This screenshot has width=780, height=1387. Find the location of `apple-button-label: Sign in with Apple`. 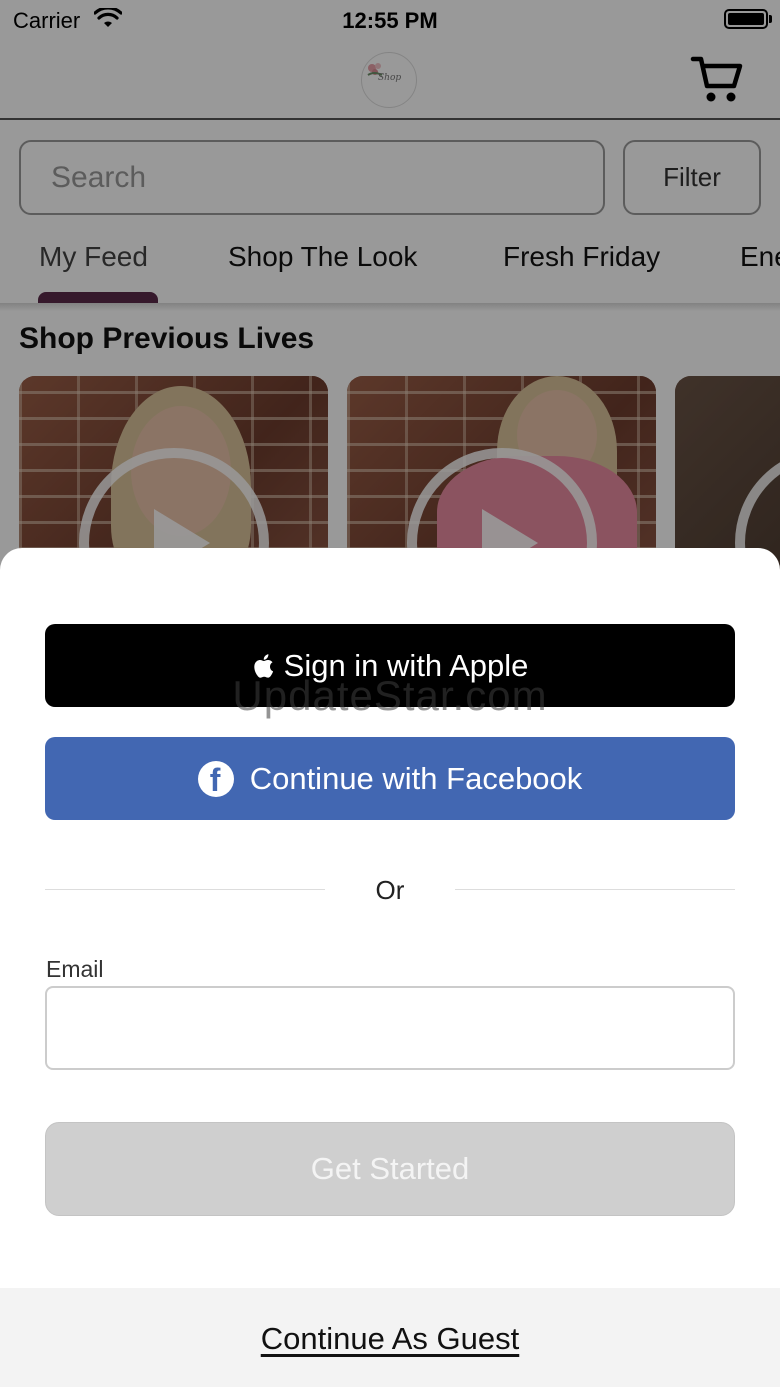

apple-button-label: Sign in with Apple is located at coordinates (406, 665).